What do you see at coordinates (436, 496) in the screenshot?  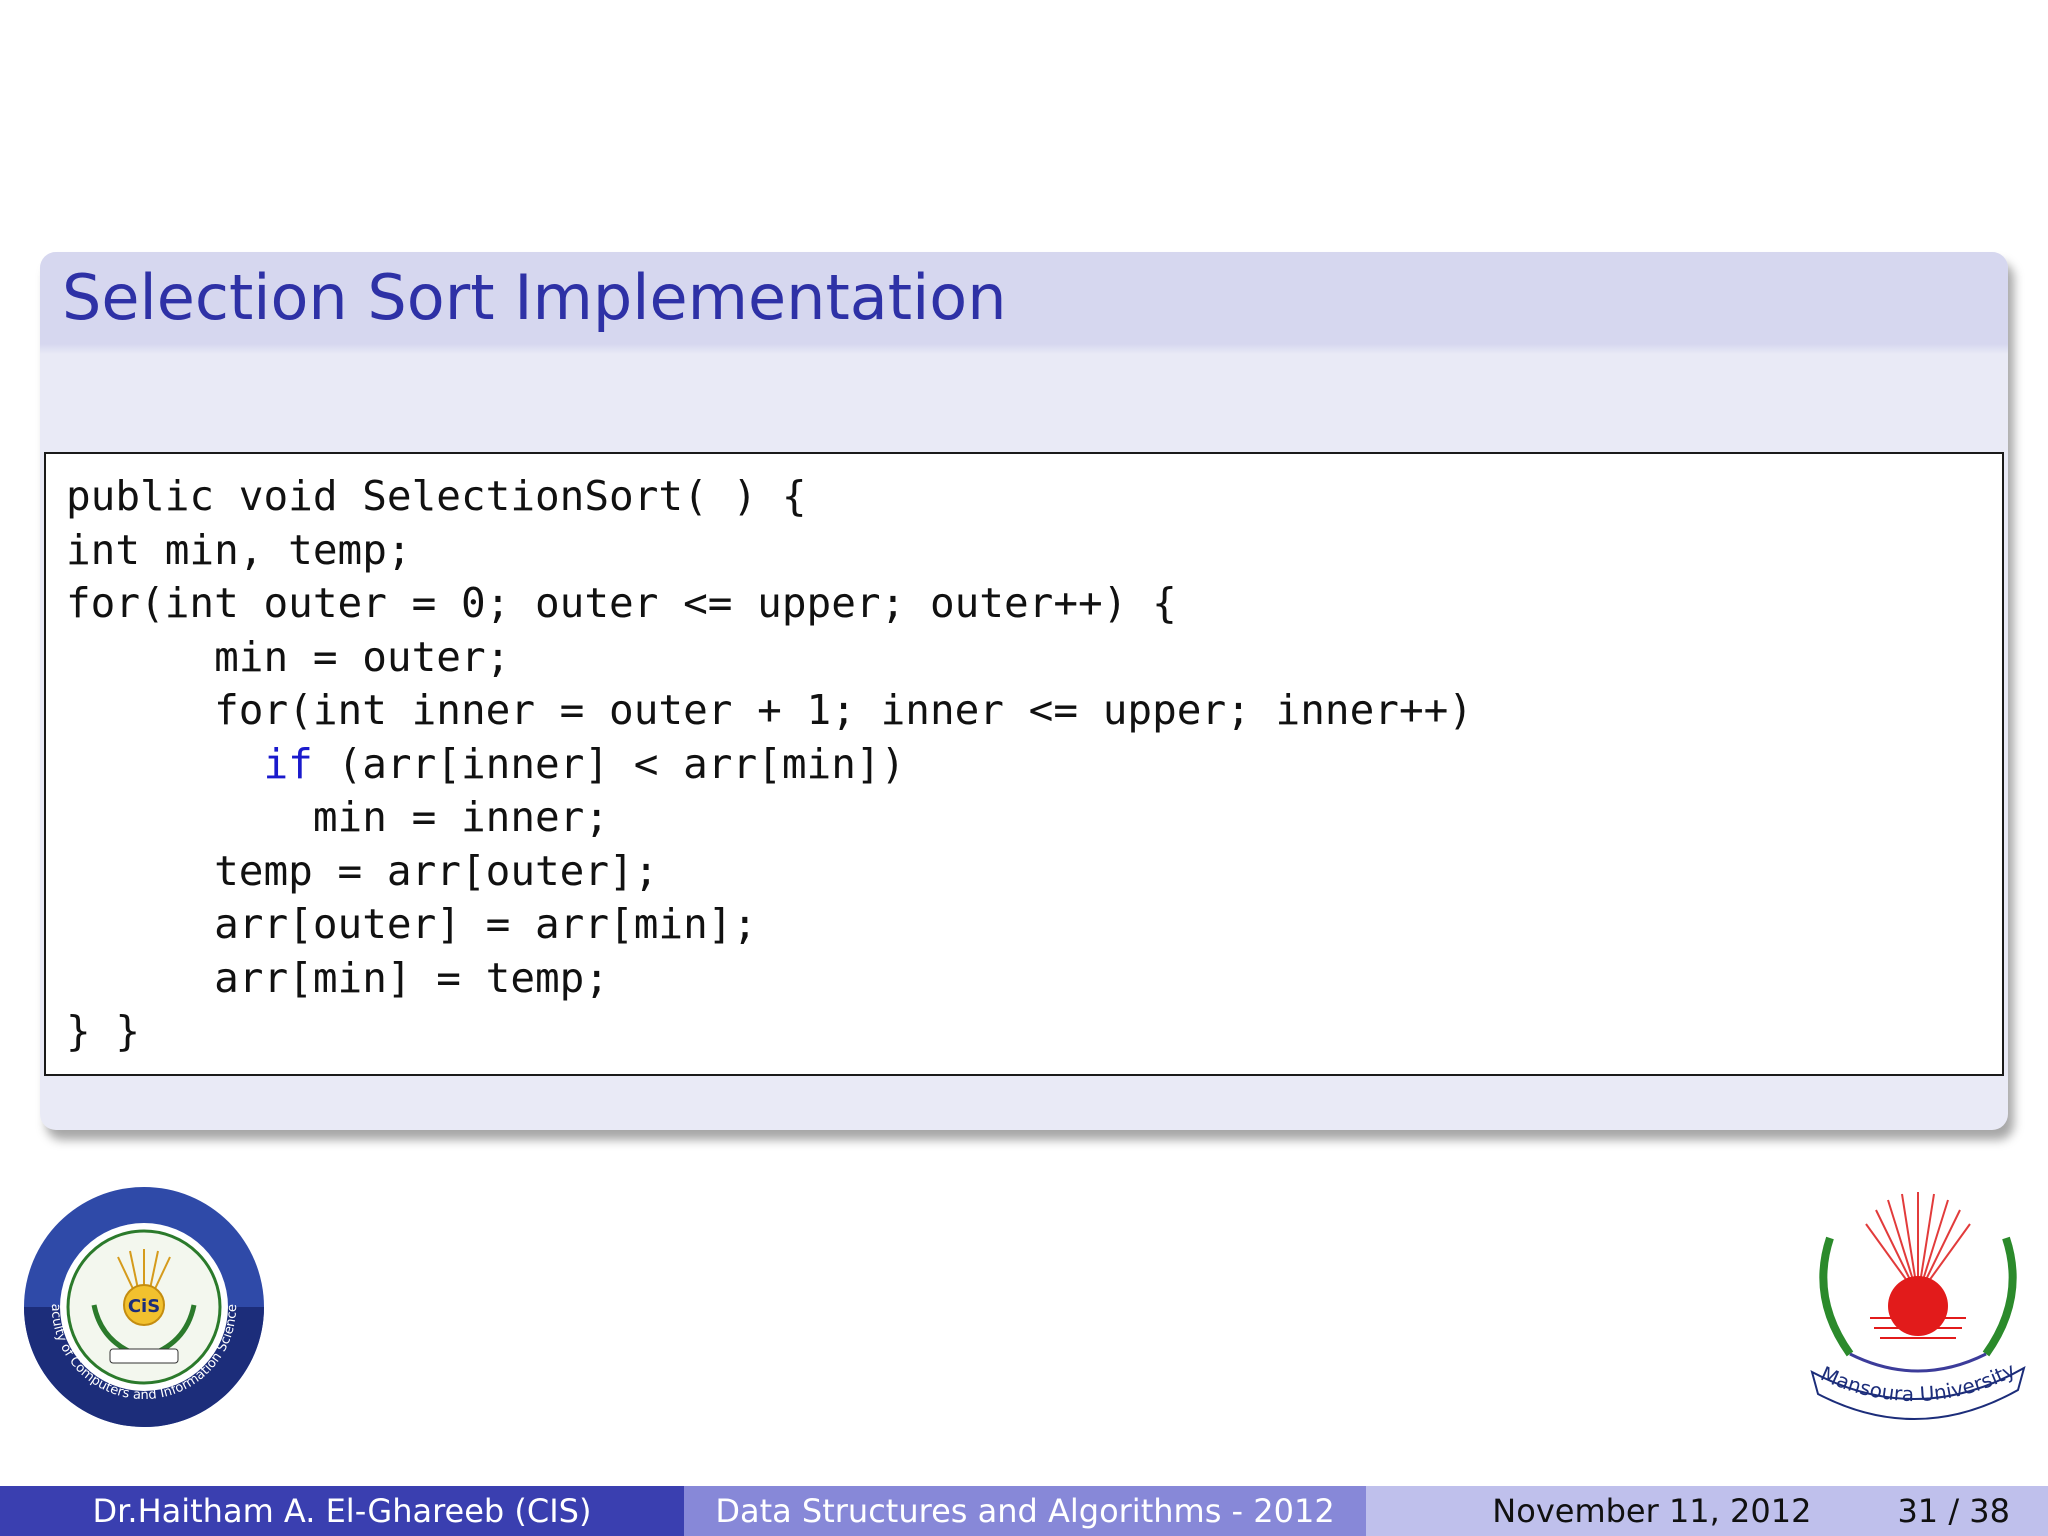 I see `code-line: public void SelectionSort( ) {` at bounding box center [436, 496].